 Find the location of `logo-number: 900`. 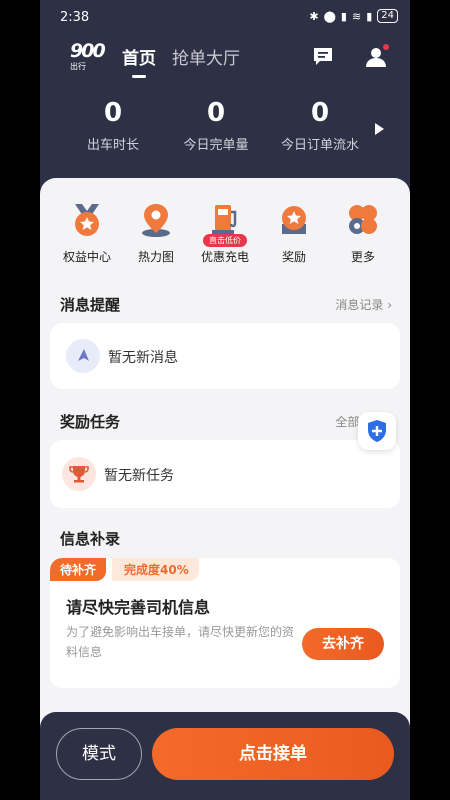

logo-number: 900 is located at coordinates (88, 51).